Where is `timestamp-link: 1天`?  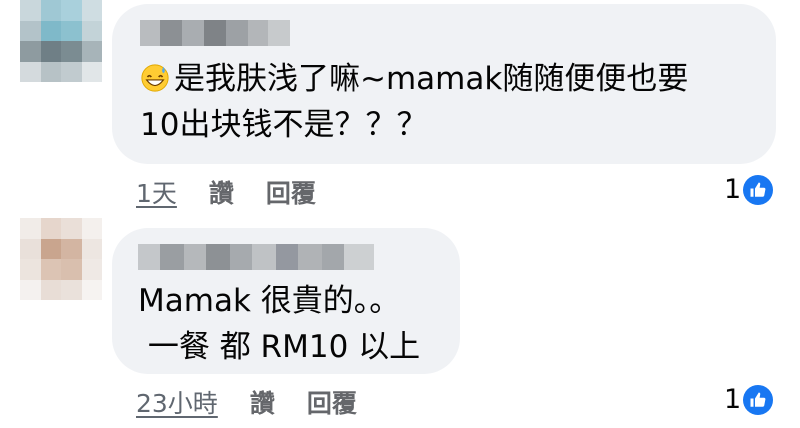
timestamp-link: 1天 is located at coordinates (156, 192).